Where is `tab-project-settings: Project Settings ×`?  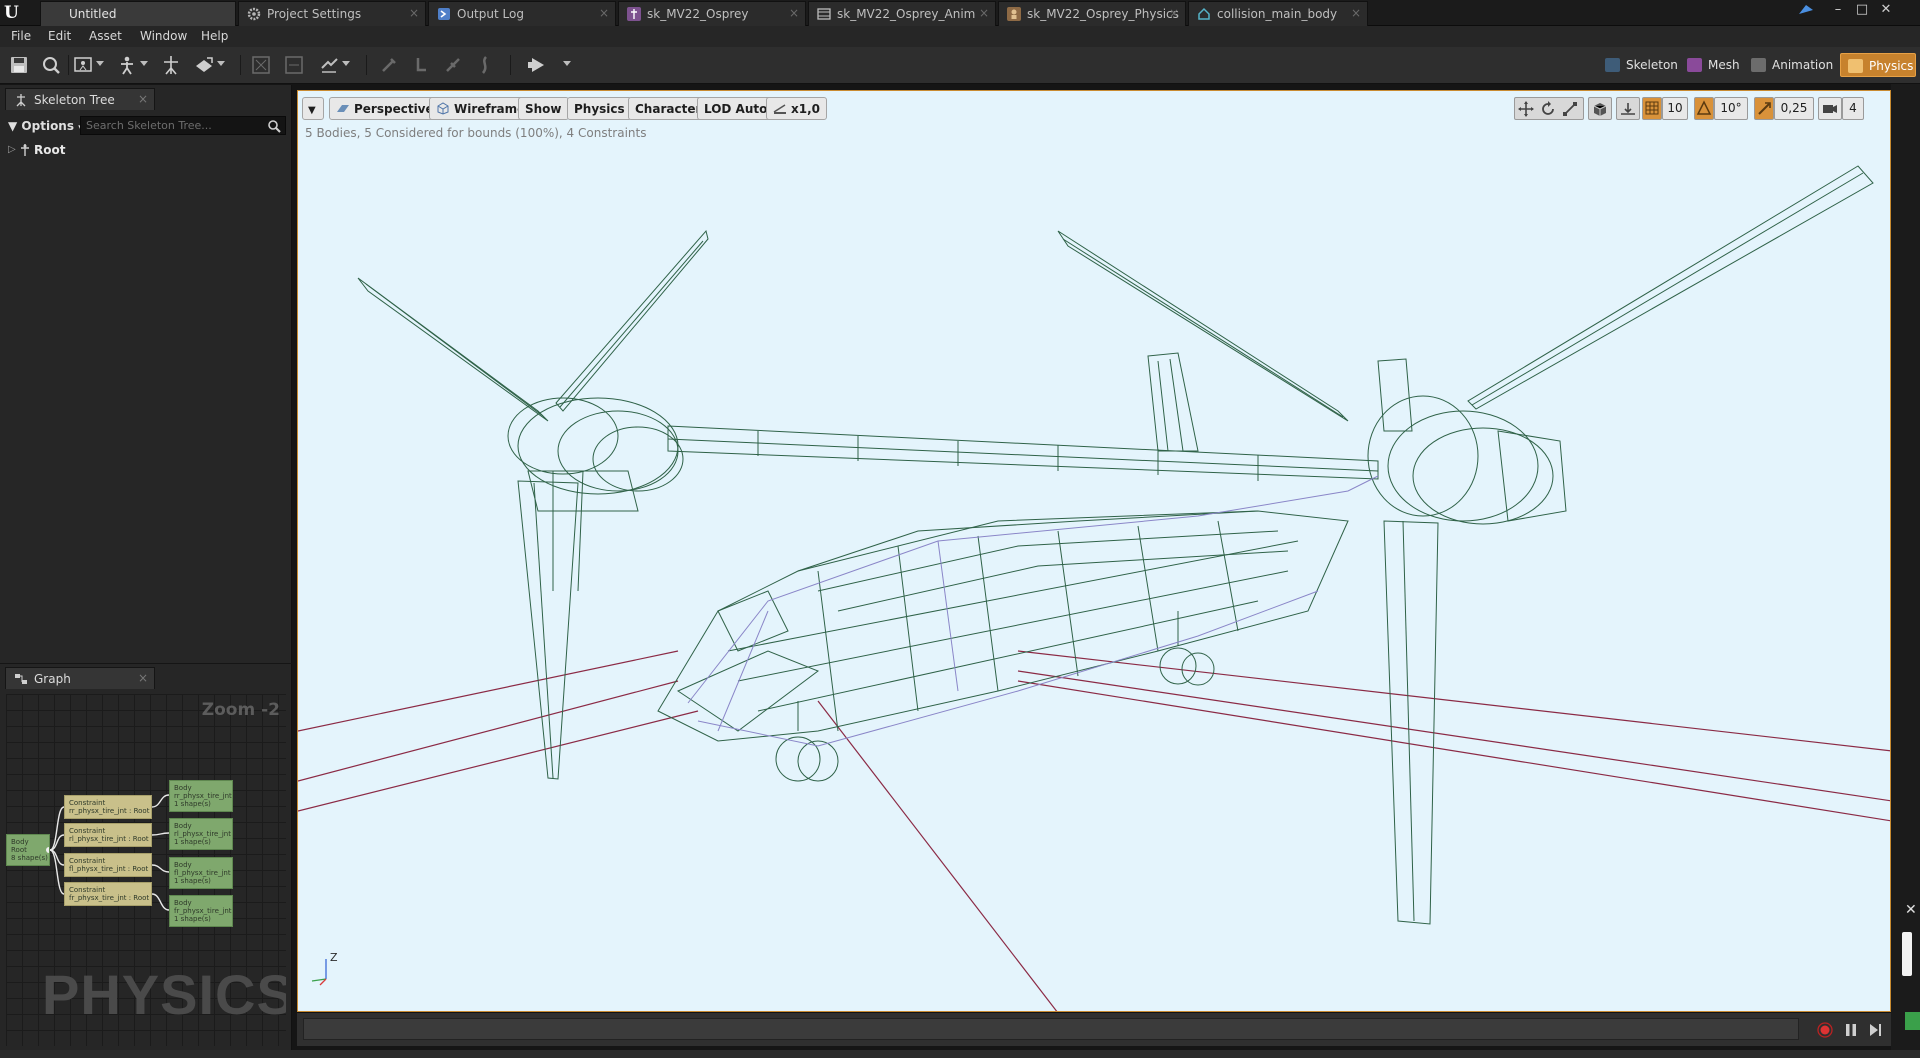 tab-project-settings: Project Settings × is located at coordinates (332, 13).